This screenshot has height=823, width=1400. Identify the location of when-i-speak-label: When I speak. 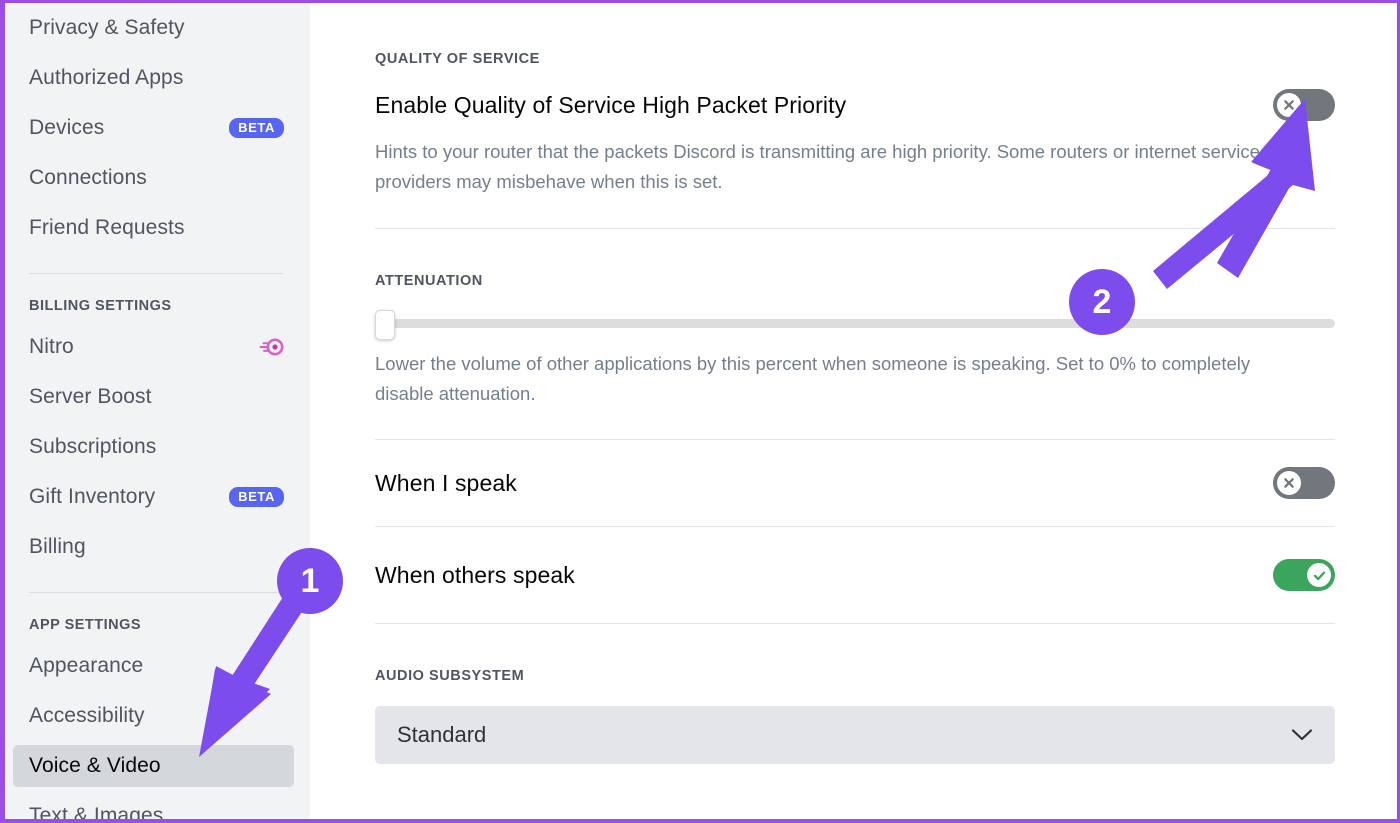
(446, 482).